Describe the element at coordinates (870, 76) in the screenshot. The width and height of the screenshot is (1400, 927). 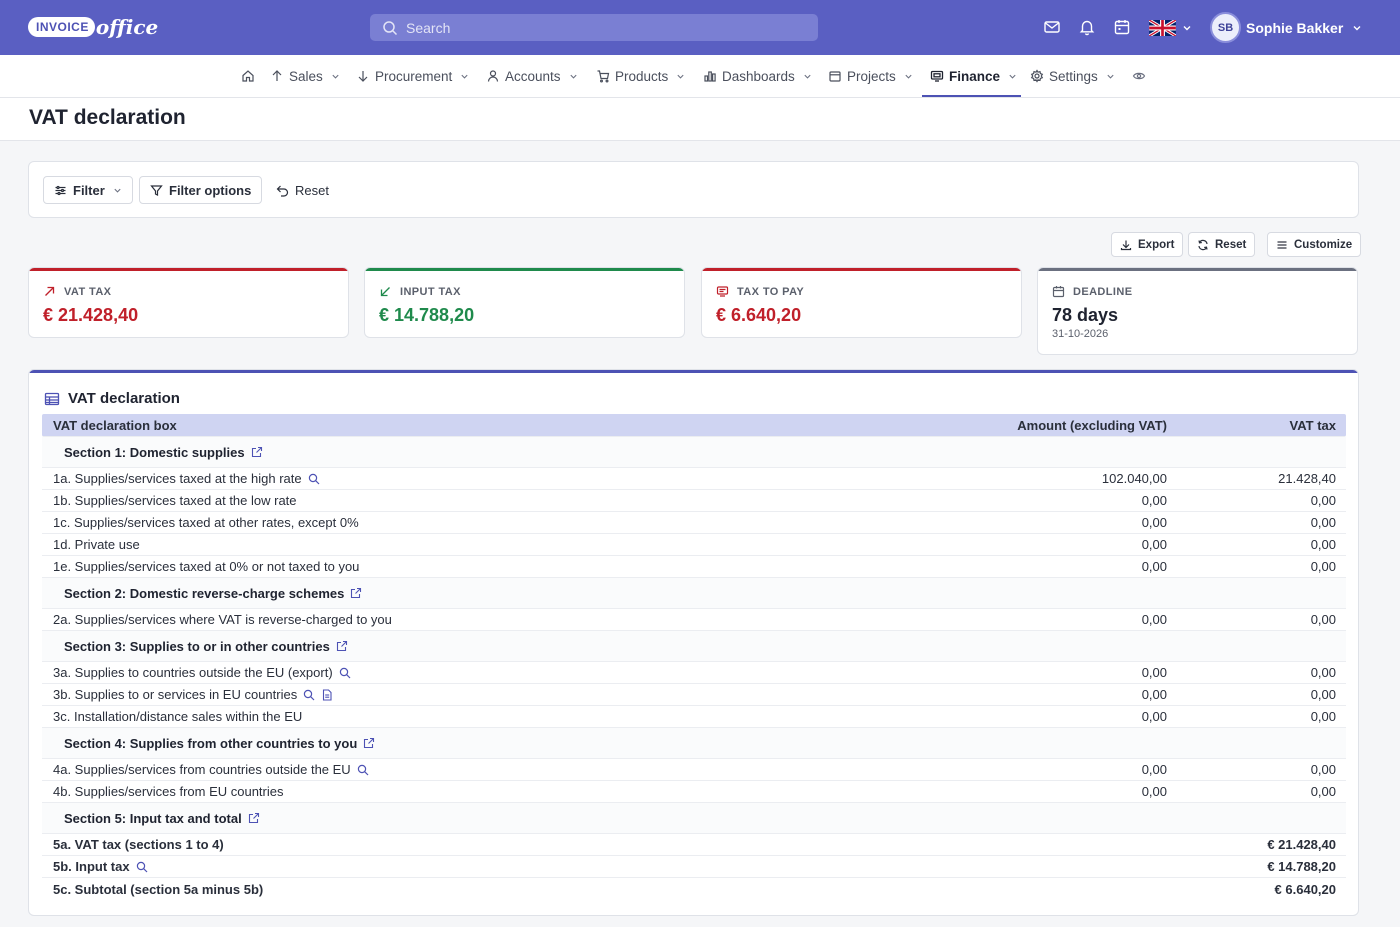
I see `nav-projects: Projects` at that location.